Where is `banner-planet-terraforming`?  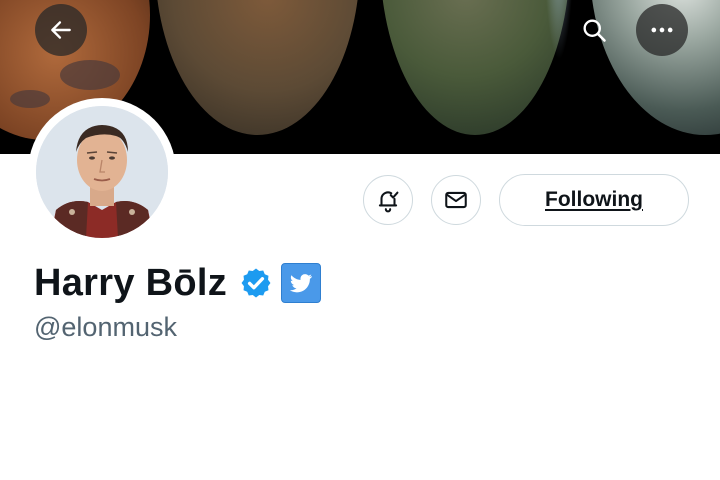
banner-planet-terraforming is located at coordinates (257, 67).